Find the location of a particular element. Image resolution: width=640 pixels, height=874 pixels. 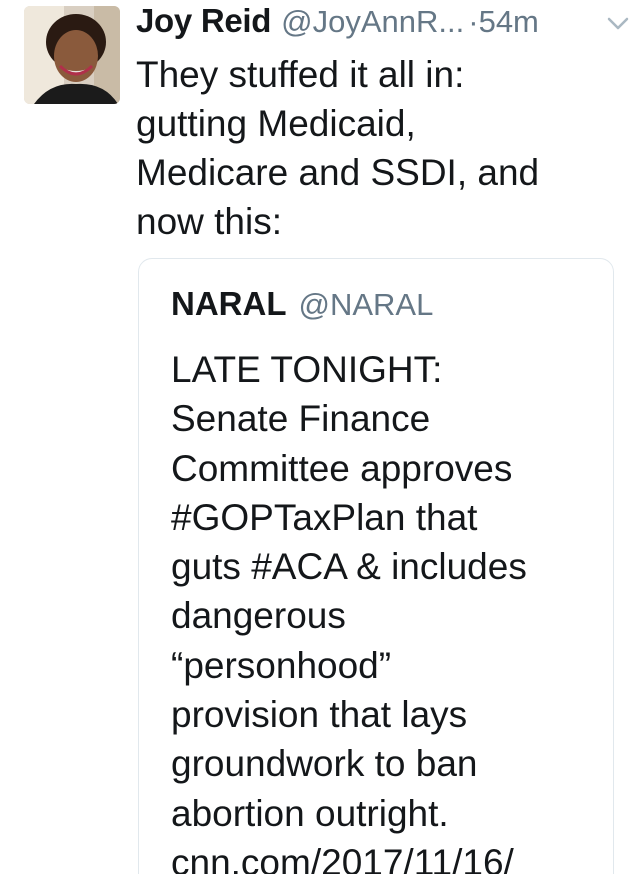

quoted-author-name: NARAL is located at coordinates (229, 303).